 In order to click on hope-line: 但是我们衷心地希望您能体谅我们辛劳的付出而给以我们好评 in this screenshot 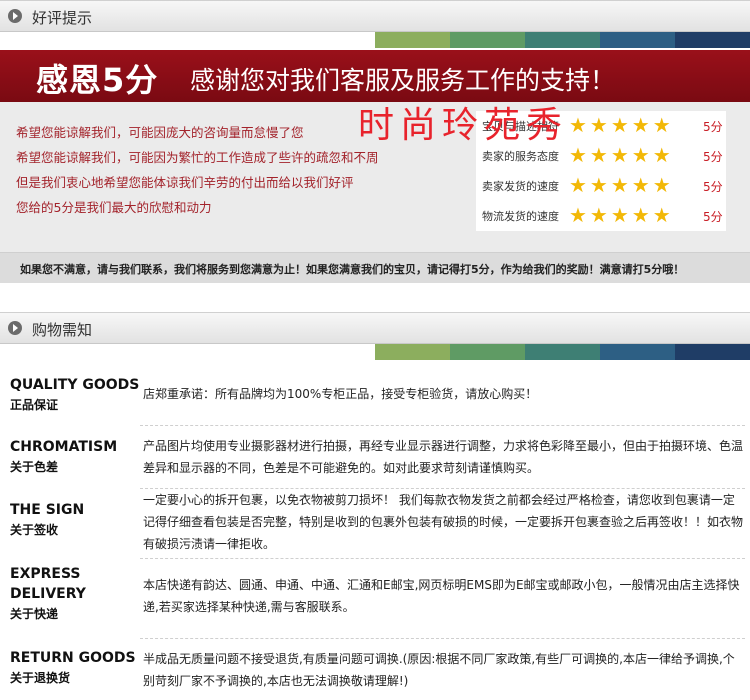, I will do `click(185, 182)`.